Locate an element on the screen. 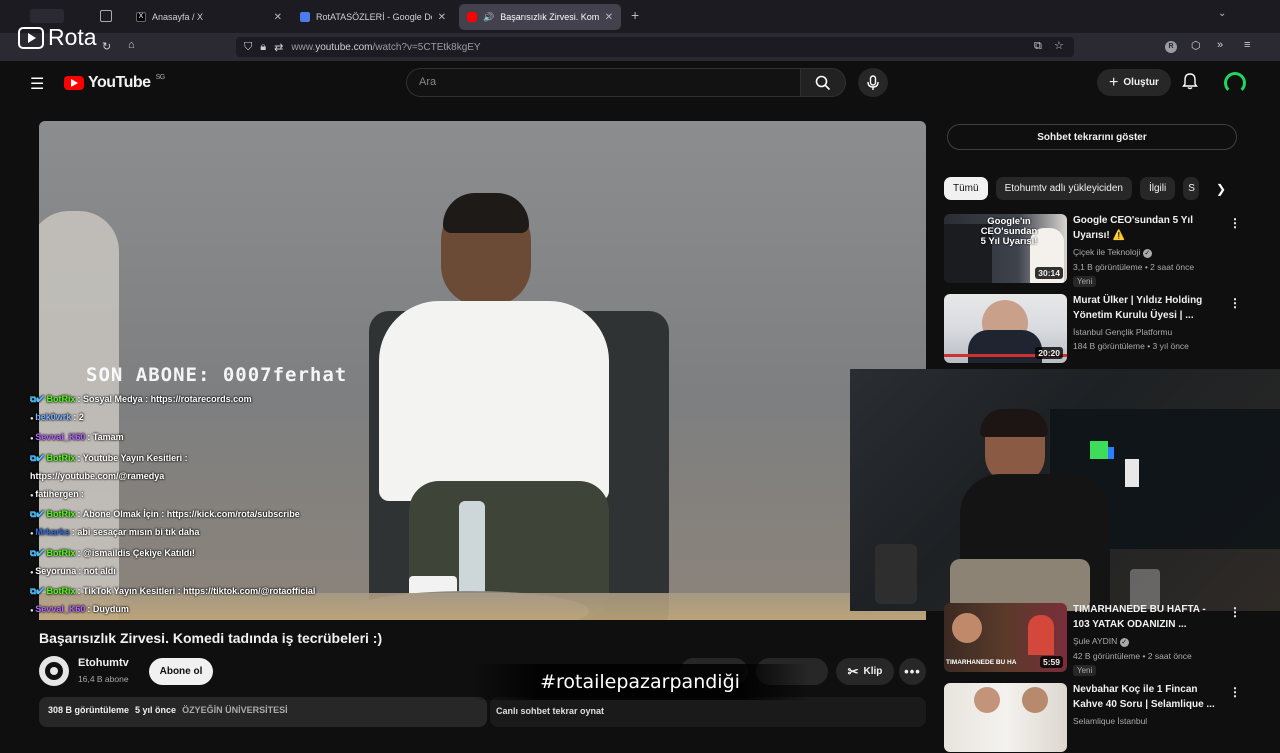 The height and width of the screenshot is (753, 1280). live-chat-replay-bar: Canlı sohbet tekrar oynat is located at coordinates (708, 712).